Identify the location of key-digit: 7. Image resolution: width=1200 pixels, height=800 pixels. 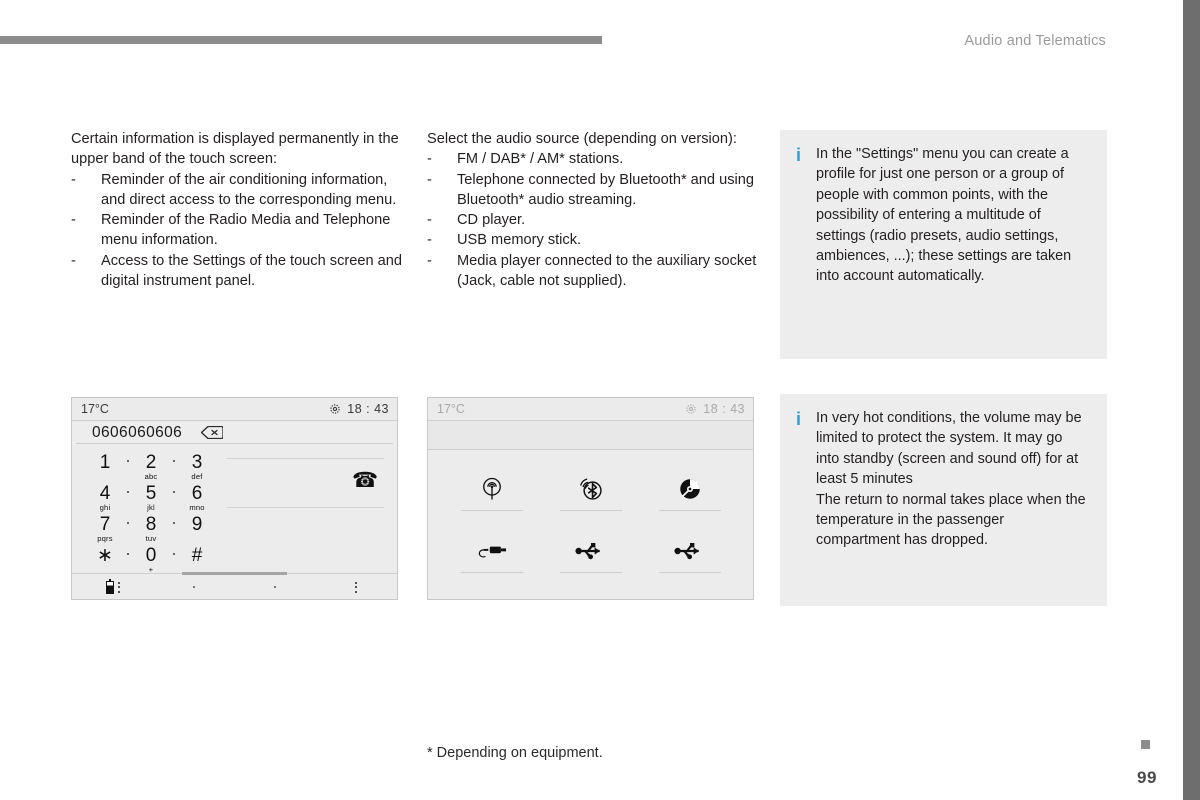
(105, 524).